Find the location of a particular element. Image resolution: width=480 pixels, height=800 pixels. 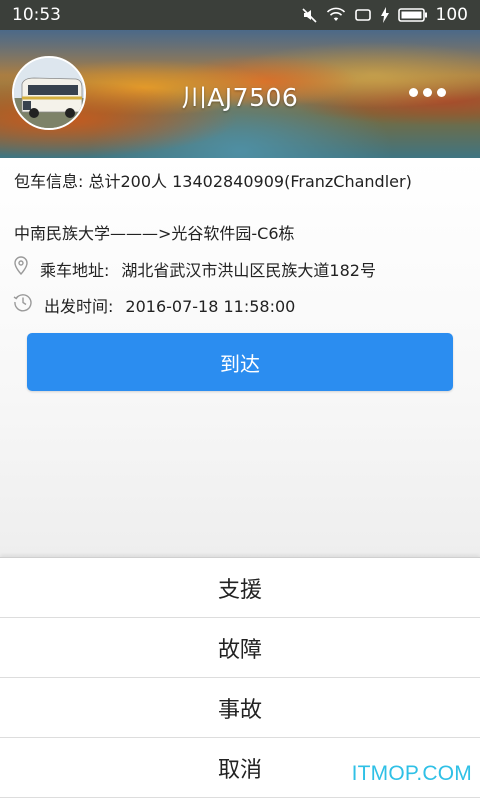

charter-info: 包车信息: 总计200人 13402840909(FranzChandler) is located at coordinates (213, 181).